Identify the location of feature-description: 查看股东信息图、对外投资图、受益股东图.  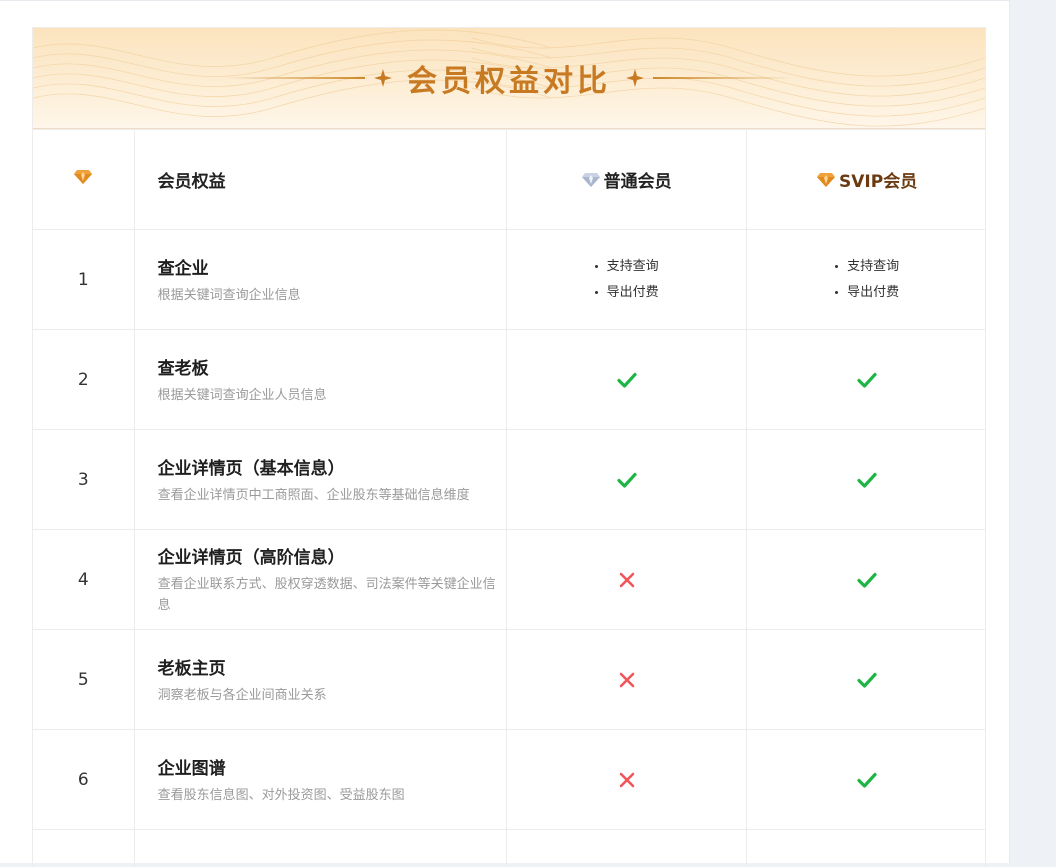
(332, 795).